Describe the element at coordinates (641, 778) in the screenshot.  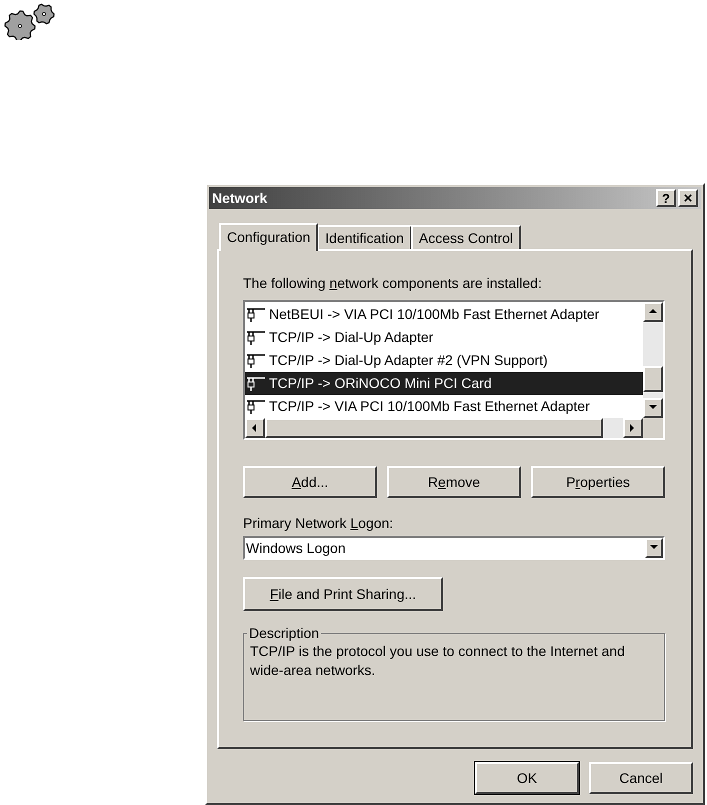
I see `dialog-button: Cancel` at that location.